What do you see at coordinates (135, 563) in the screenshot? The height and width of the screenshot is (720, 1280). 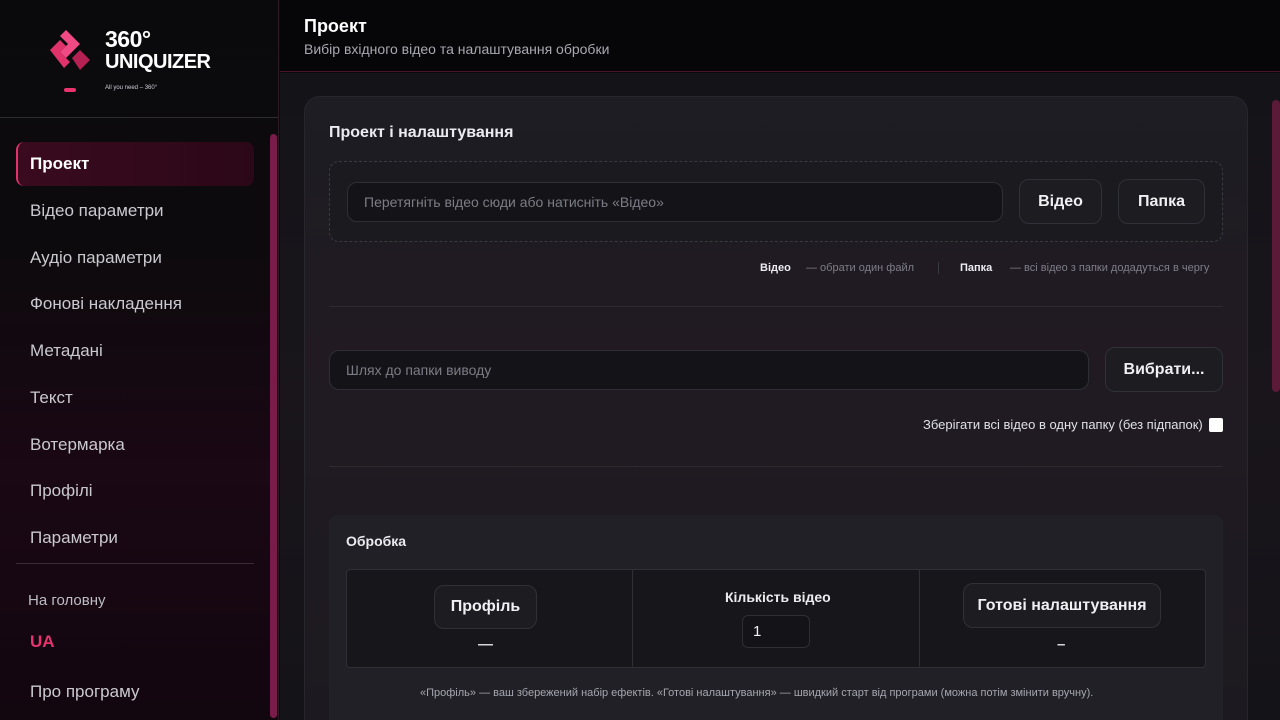 I see `sidebar-divider` at bounding box center [135, 563].